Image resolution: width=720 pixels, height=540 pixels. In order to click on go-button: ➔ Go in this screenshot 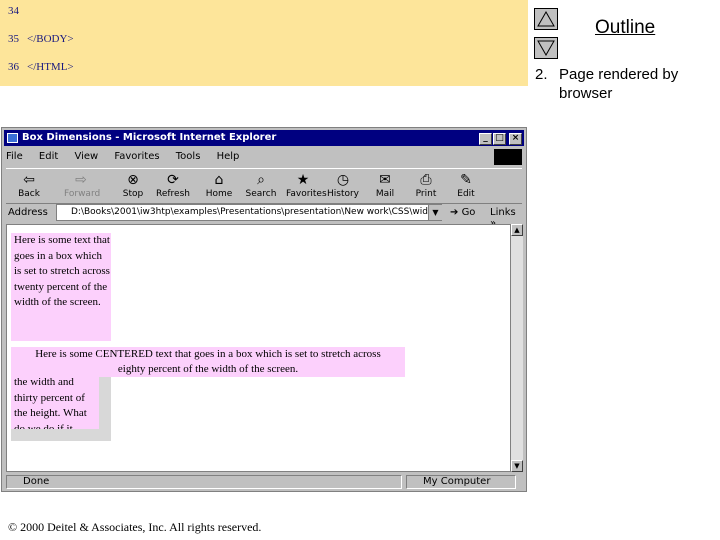, I will do `click(462, 212)`.